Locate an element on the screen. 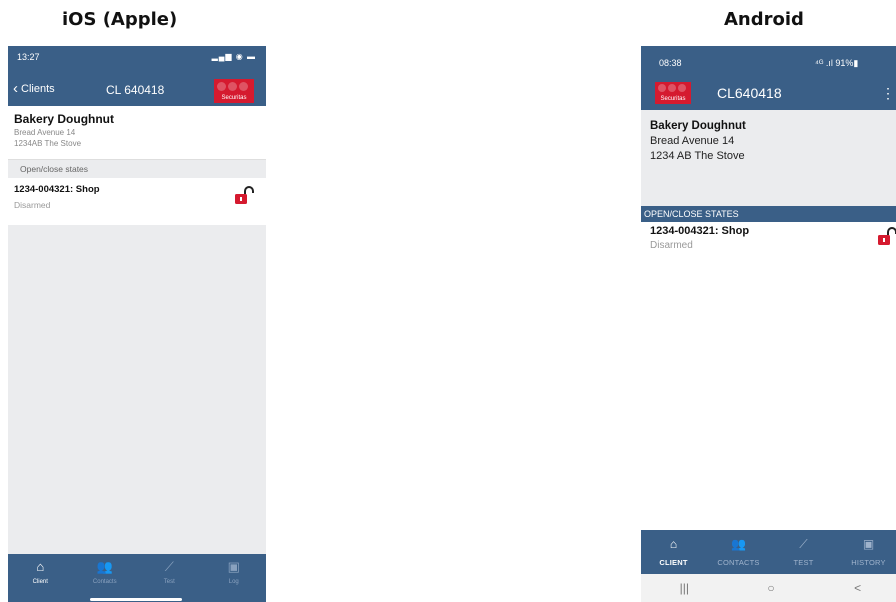 The image size is (896, 602). section-header: OPEN/CLOSE STATES is located at coordinates (768, 214).